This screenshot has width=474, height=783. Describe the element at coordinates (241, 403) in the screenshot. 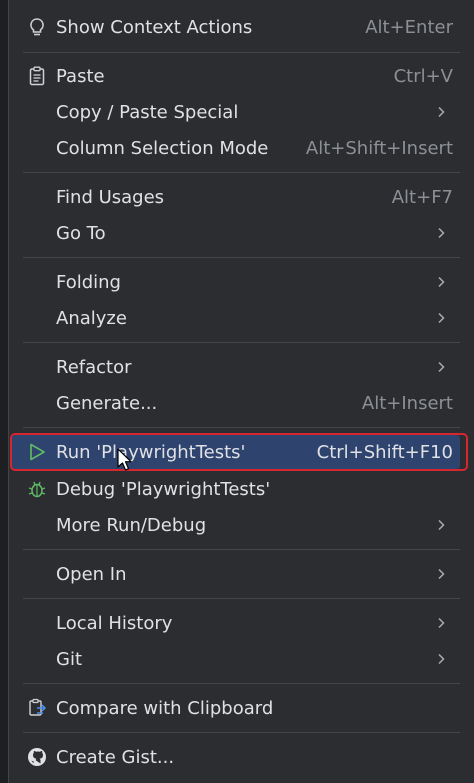

I see `menu-item-generate: Generate... Alt+Insert` at that location.